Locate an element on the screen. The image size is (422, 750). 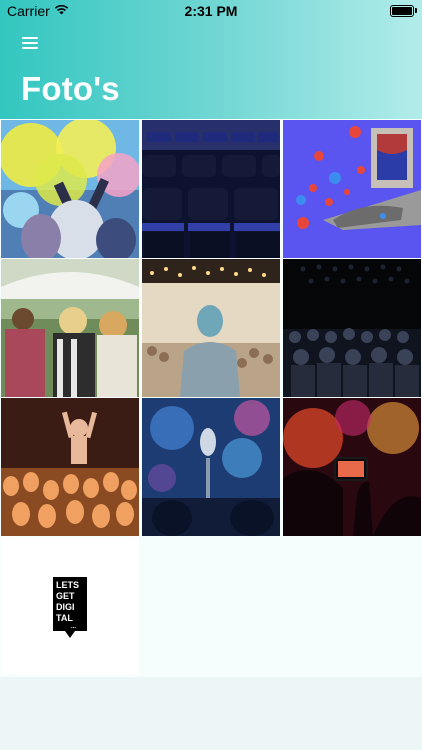
festival-crowd-photo is located at coordinates (70, 328).